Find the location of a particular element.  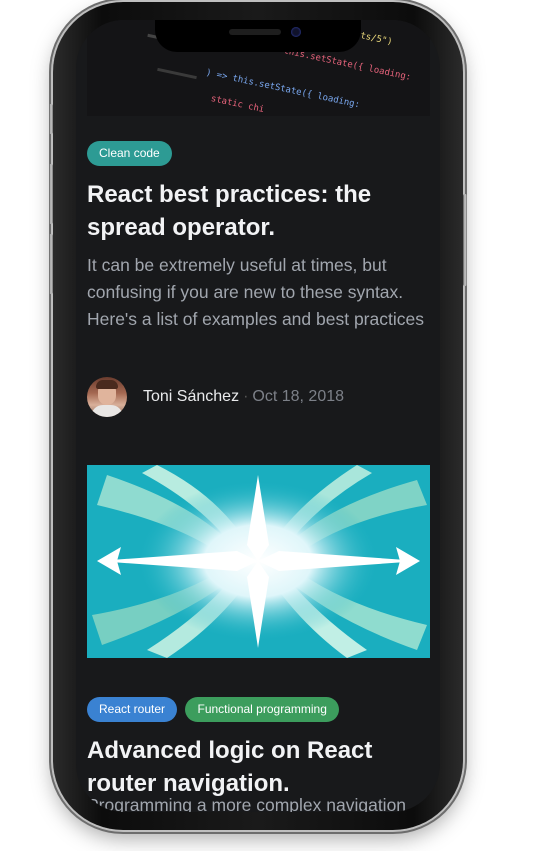

article-excerpt: Programming a more complex navigation is located at coordinates (247, 803).